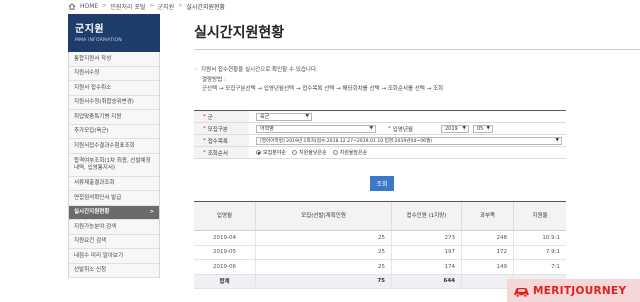  Describe the element at coordinates (455, 128) in the screenshot. I see `enlist-year-select: 2019 ▼` at that location.